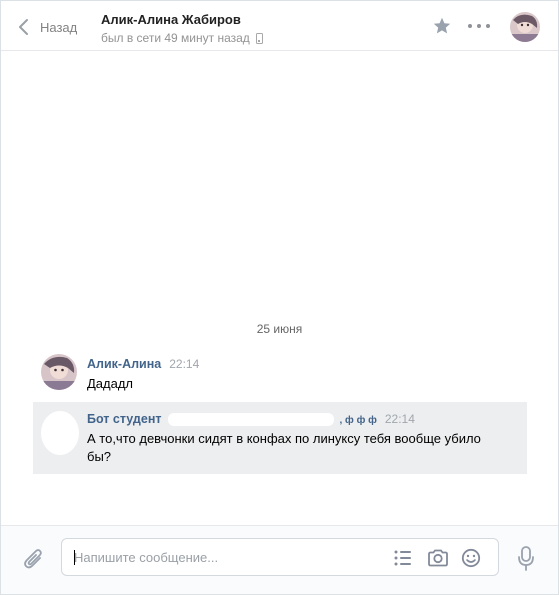  I want to click on list-icon, so click(403, 558).